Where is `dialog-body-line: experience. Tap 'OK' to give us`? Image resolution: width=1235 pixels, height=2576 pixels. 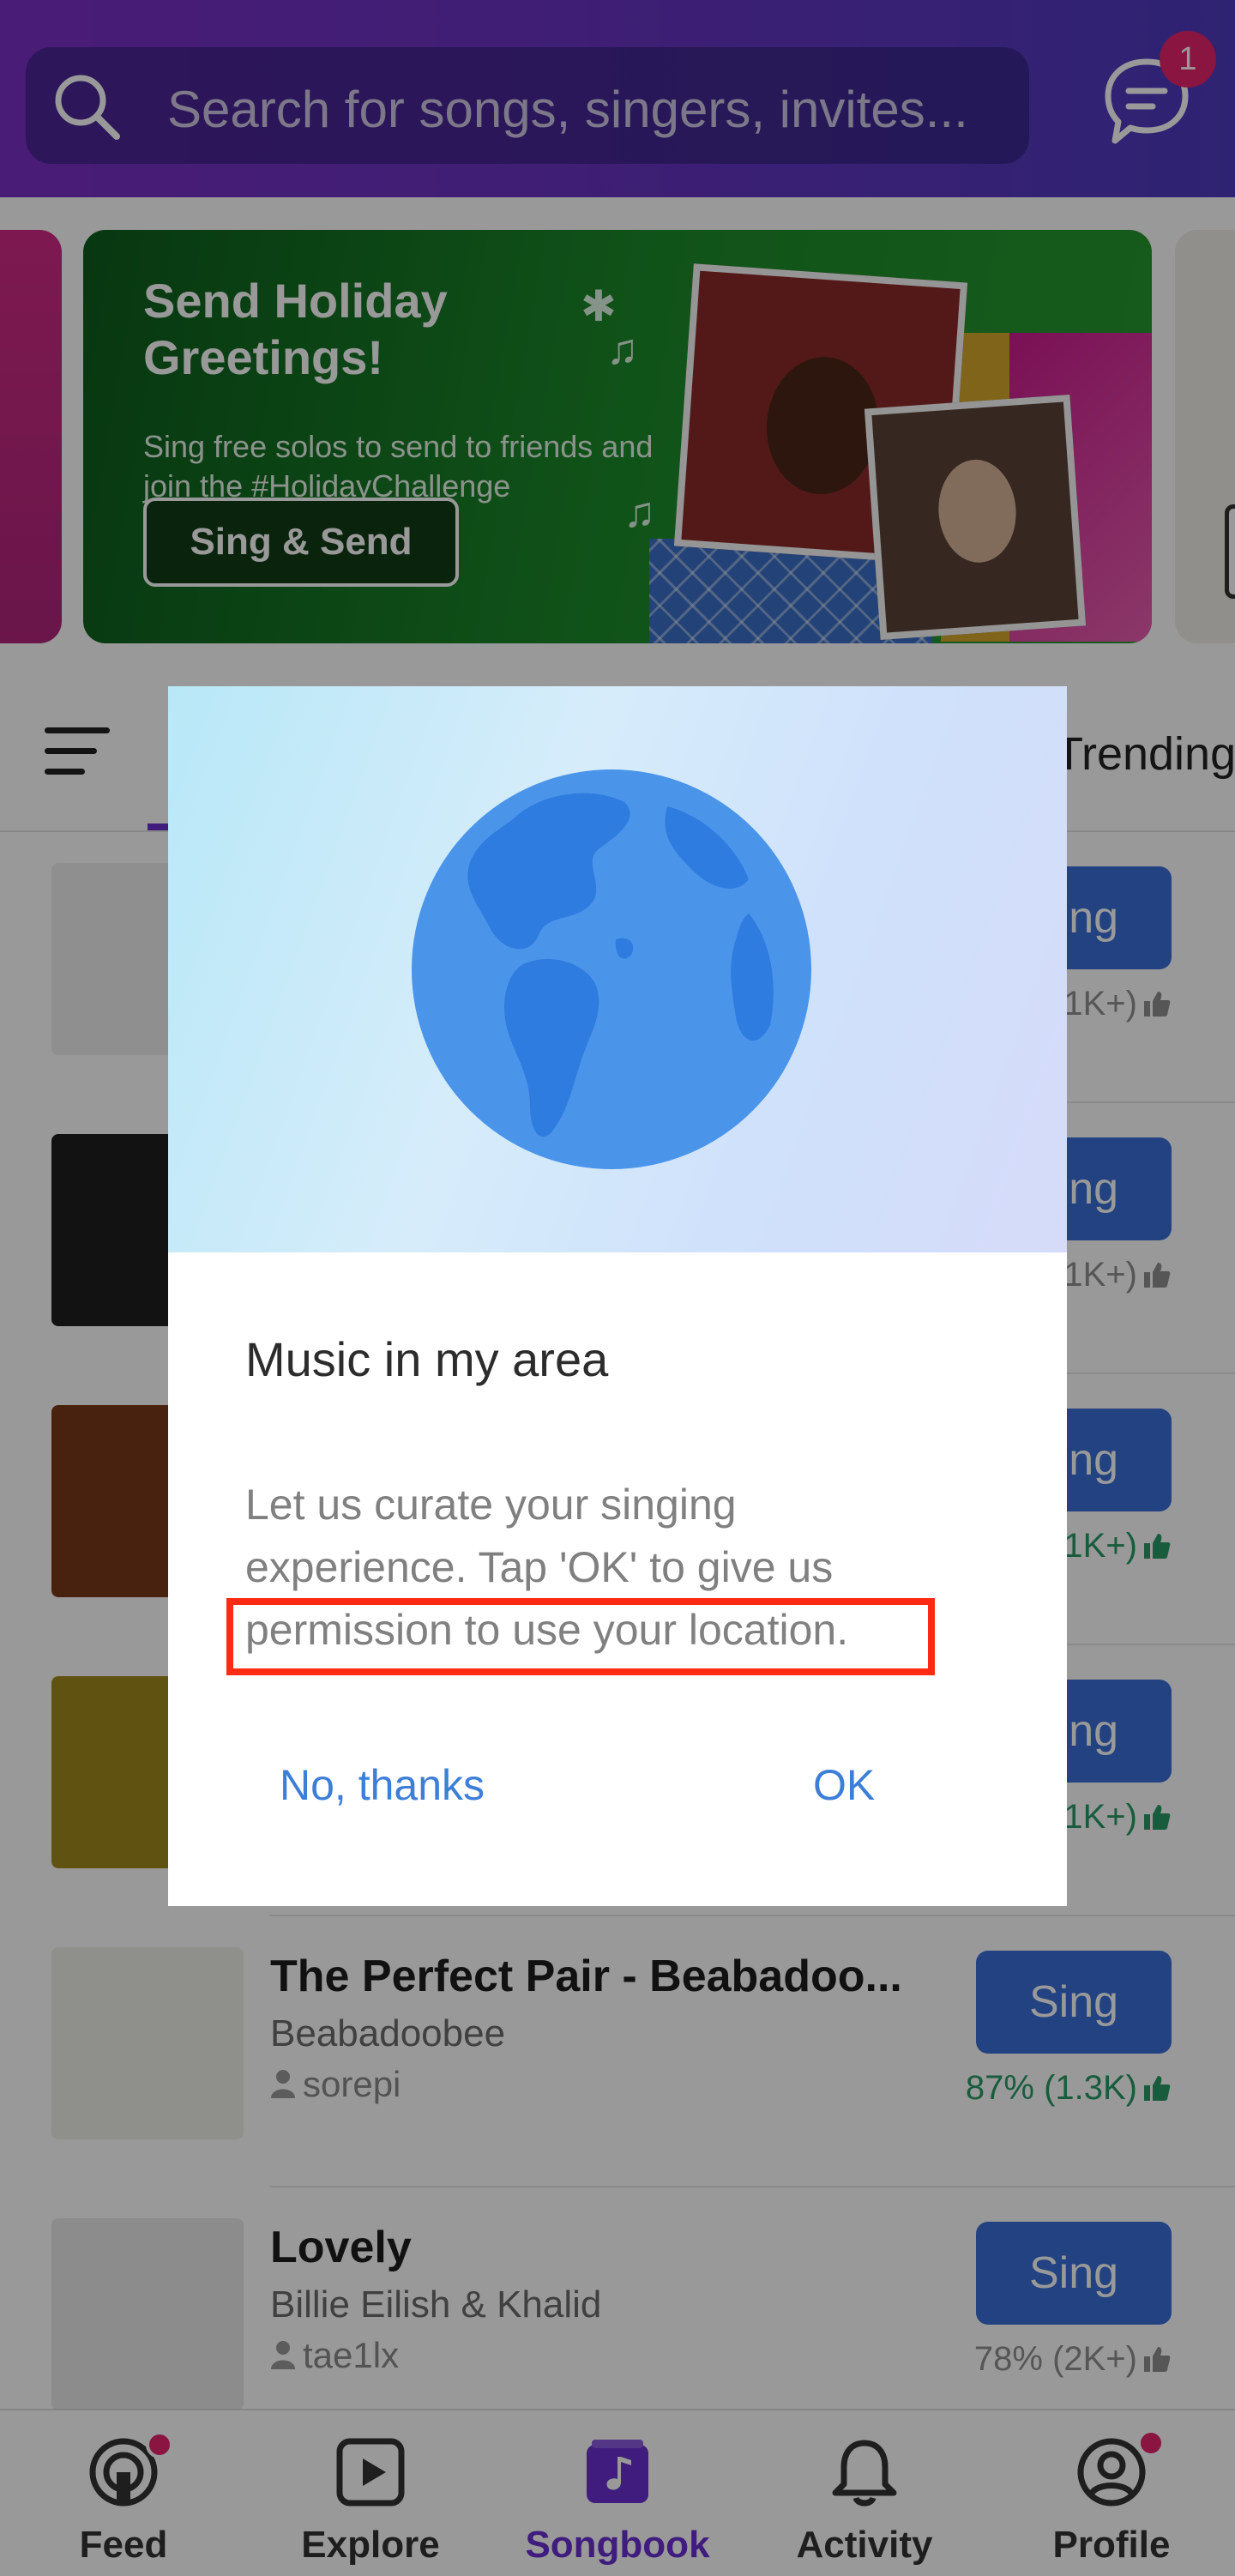 dialog-body-line: experience. Tap 'OK' to give us is located at coordinates (539, 1567).